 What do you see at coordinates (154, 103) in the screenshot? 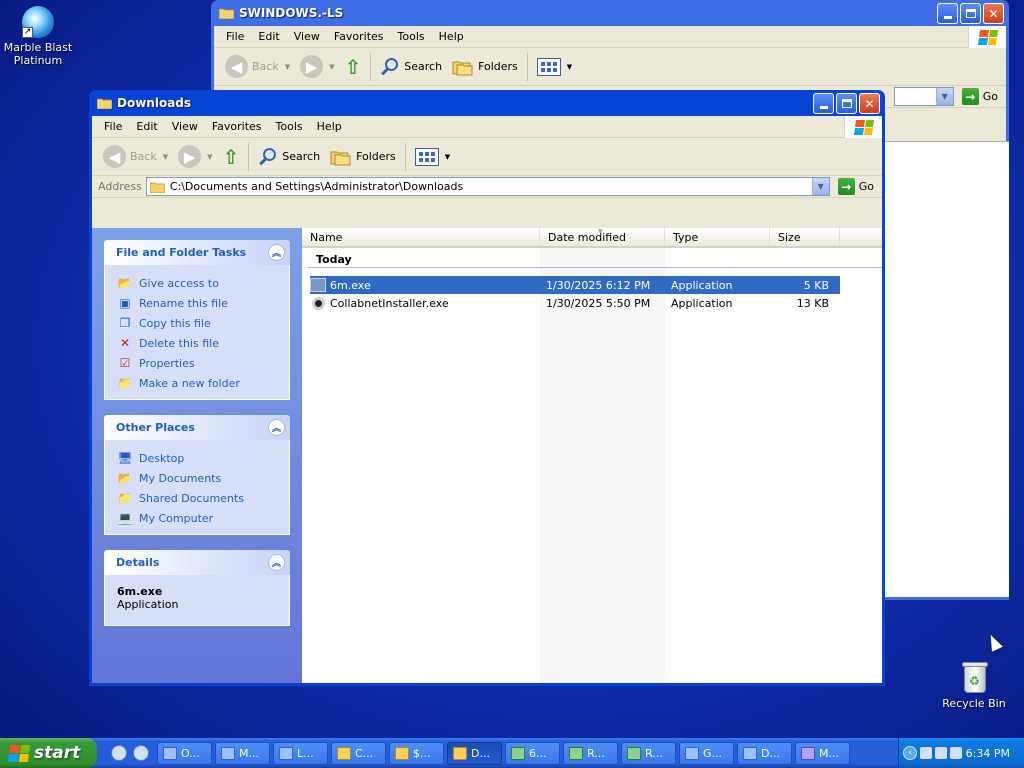
I see `window-title: Downloads` at bounding box center [154, 103].